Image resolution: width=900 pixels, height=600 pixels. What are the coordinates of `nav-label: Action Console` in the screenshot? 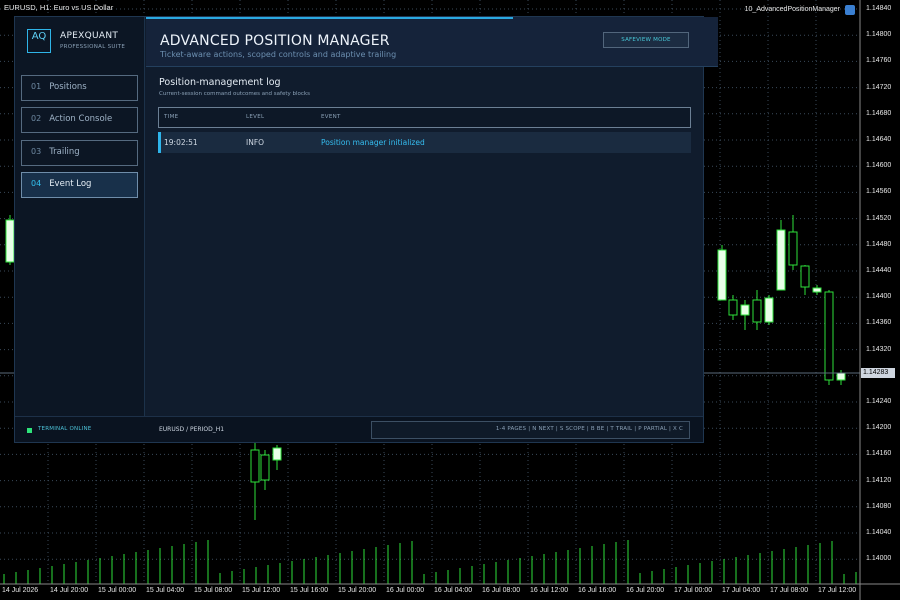 It's located at (81, 119).